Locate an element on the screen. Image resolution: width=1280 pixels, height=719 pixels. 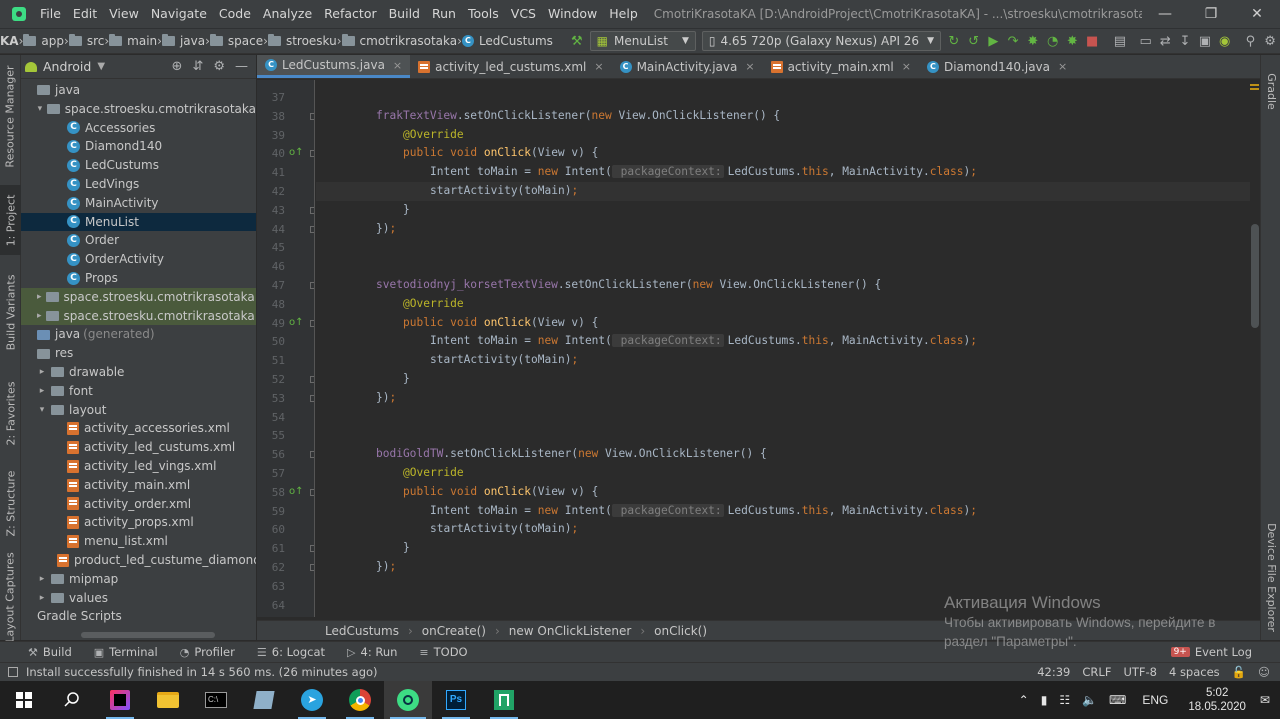
notifications-icon: ✉ is located at coordinates (1265, 700).